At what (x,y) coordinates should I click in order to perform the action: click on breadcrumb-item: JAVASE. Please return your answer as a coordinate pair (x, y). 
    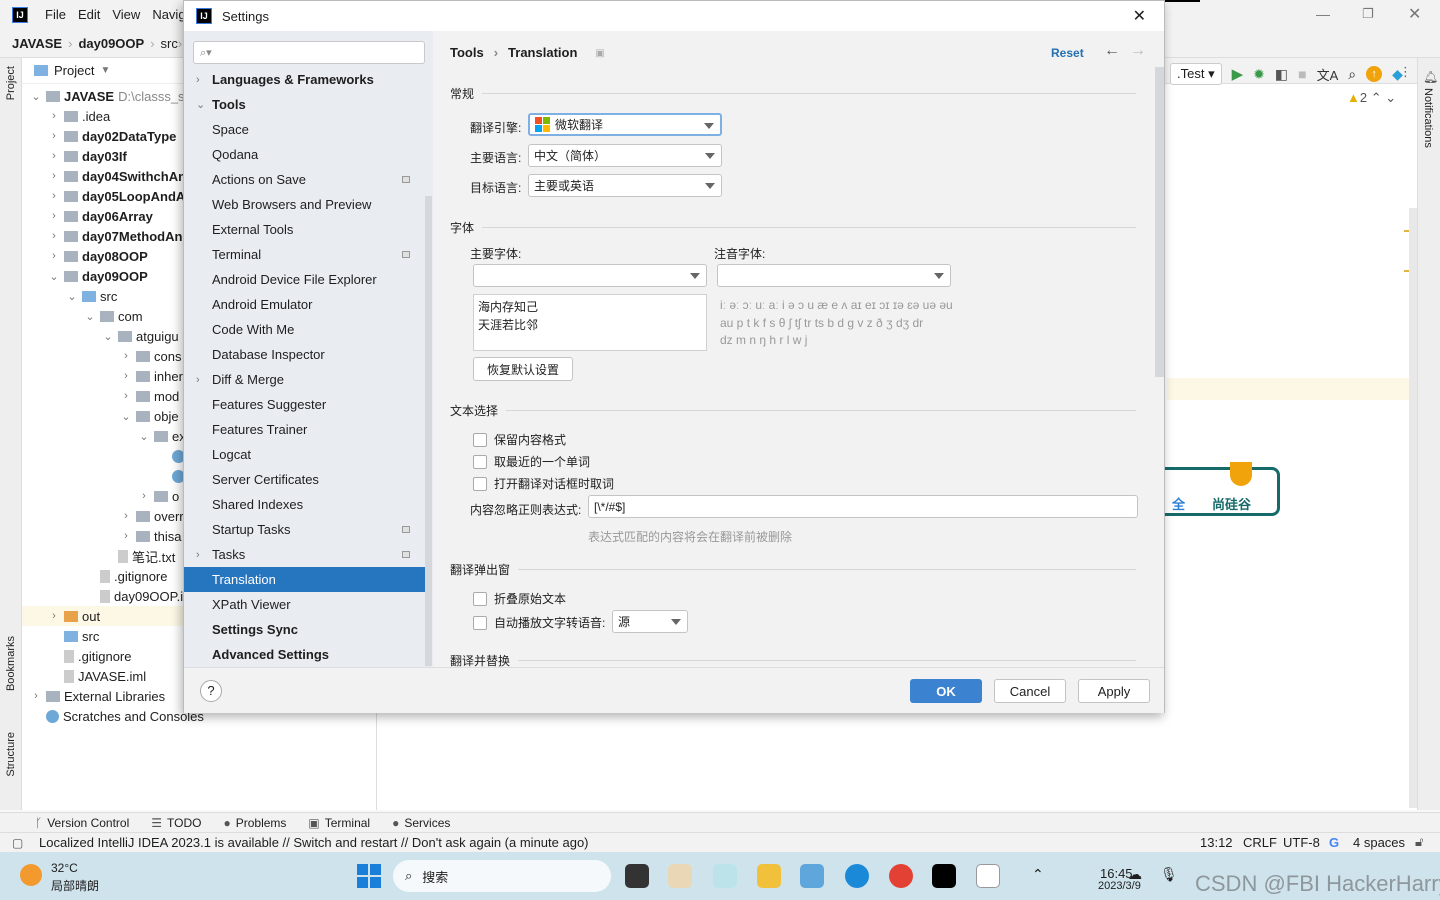
    Looking at the image, I should click on (37, 43).